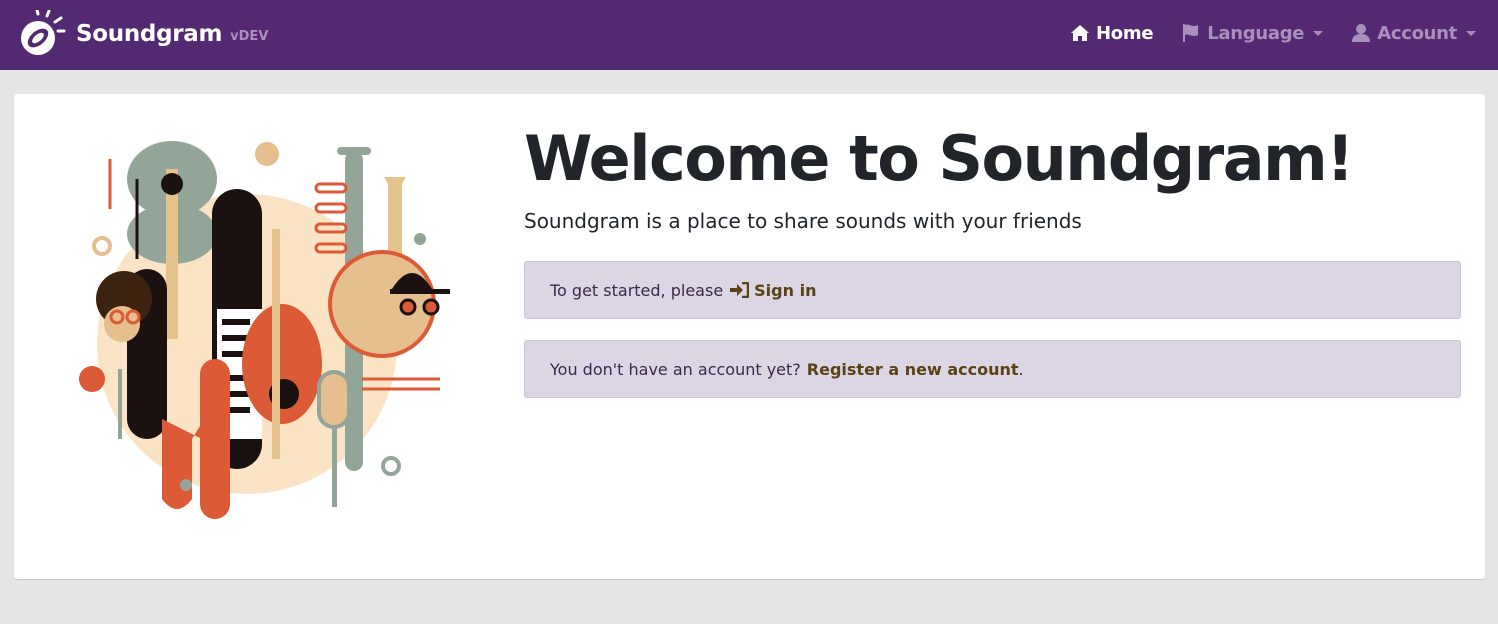 The height and width of the screenshot is (624, 1498). What do you see at coordinates (637, 290) in the screenshot?
I see `signin-prefix: To get started, please` at bounding box center [637, 290].